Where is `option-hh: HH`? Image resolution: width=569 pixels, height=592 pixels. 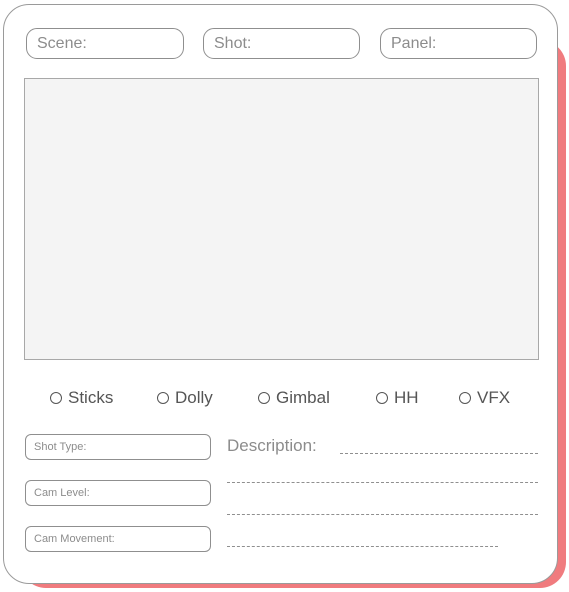
option-hh: HH is located at coordinates (397, 398).